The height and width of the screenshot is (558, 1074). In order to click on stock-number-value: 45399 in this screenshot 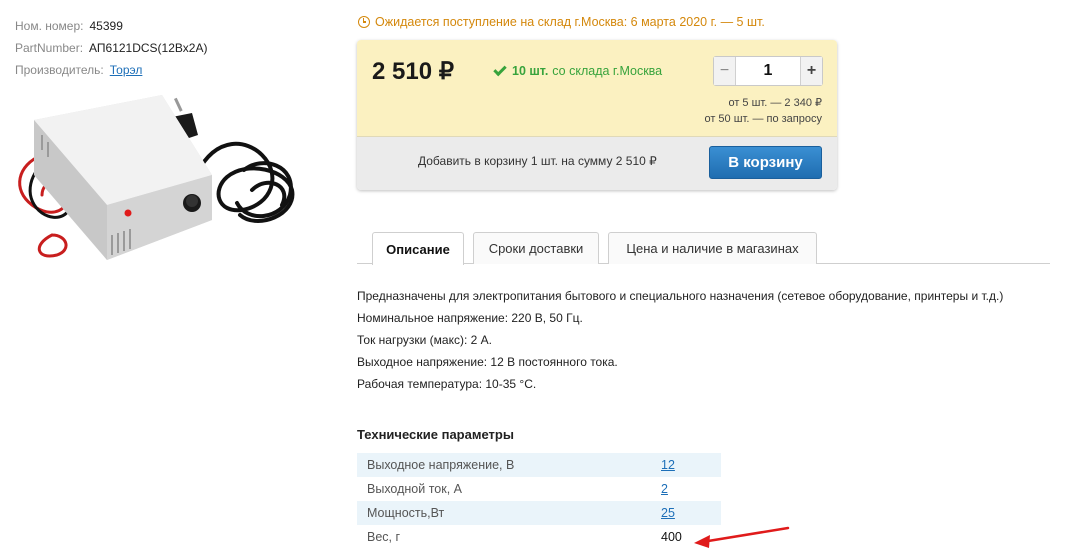, I will do `click(106, 26)`.